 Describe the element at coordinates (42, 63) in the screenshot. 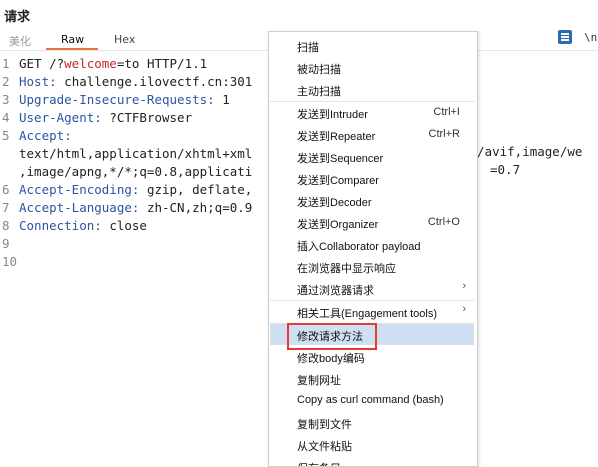

I see `line-text: GET /?` at that location.